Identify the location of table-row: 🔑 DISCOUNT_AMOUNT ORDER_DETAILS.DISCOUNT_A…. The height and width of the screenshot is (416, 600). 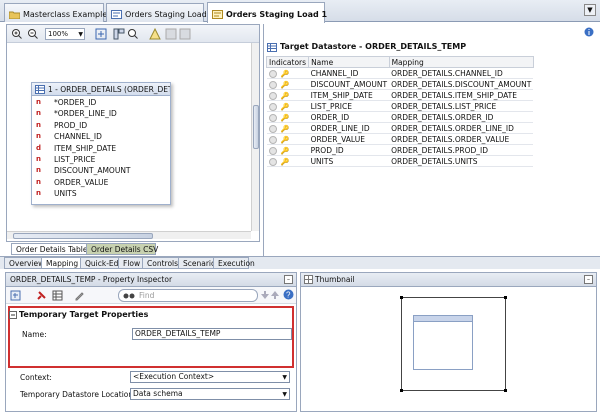
(400, 84).